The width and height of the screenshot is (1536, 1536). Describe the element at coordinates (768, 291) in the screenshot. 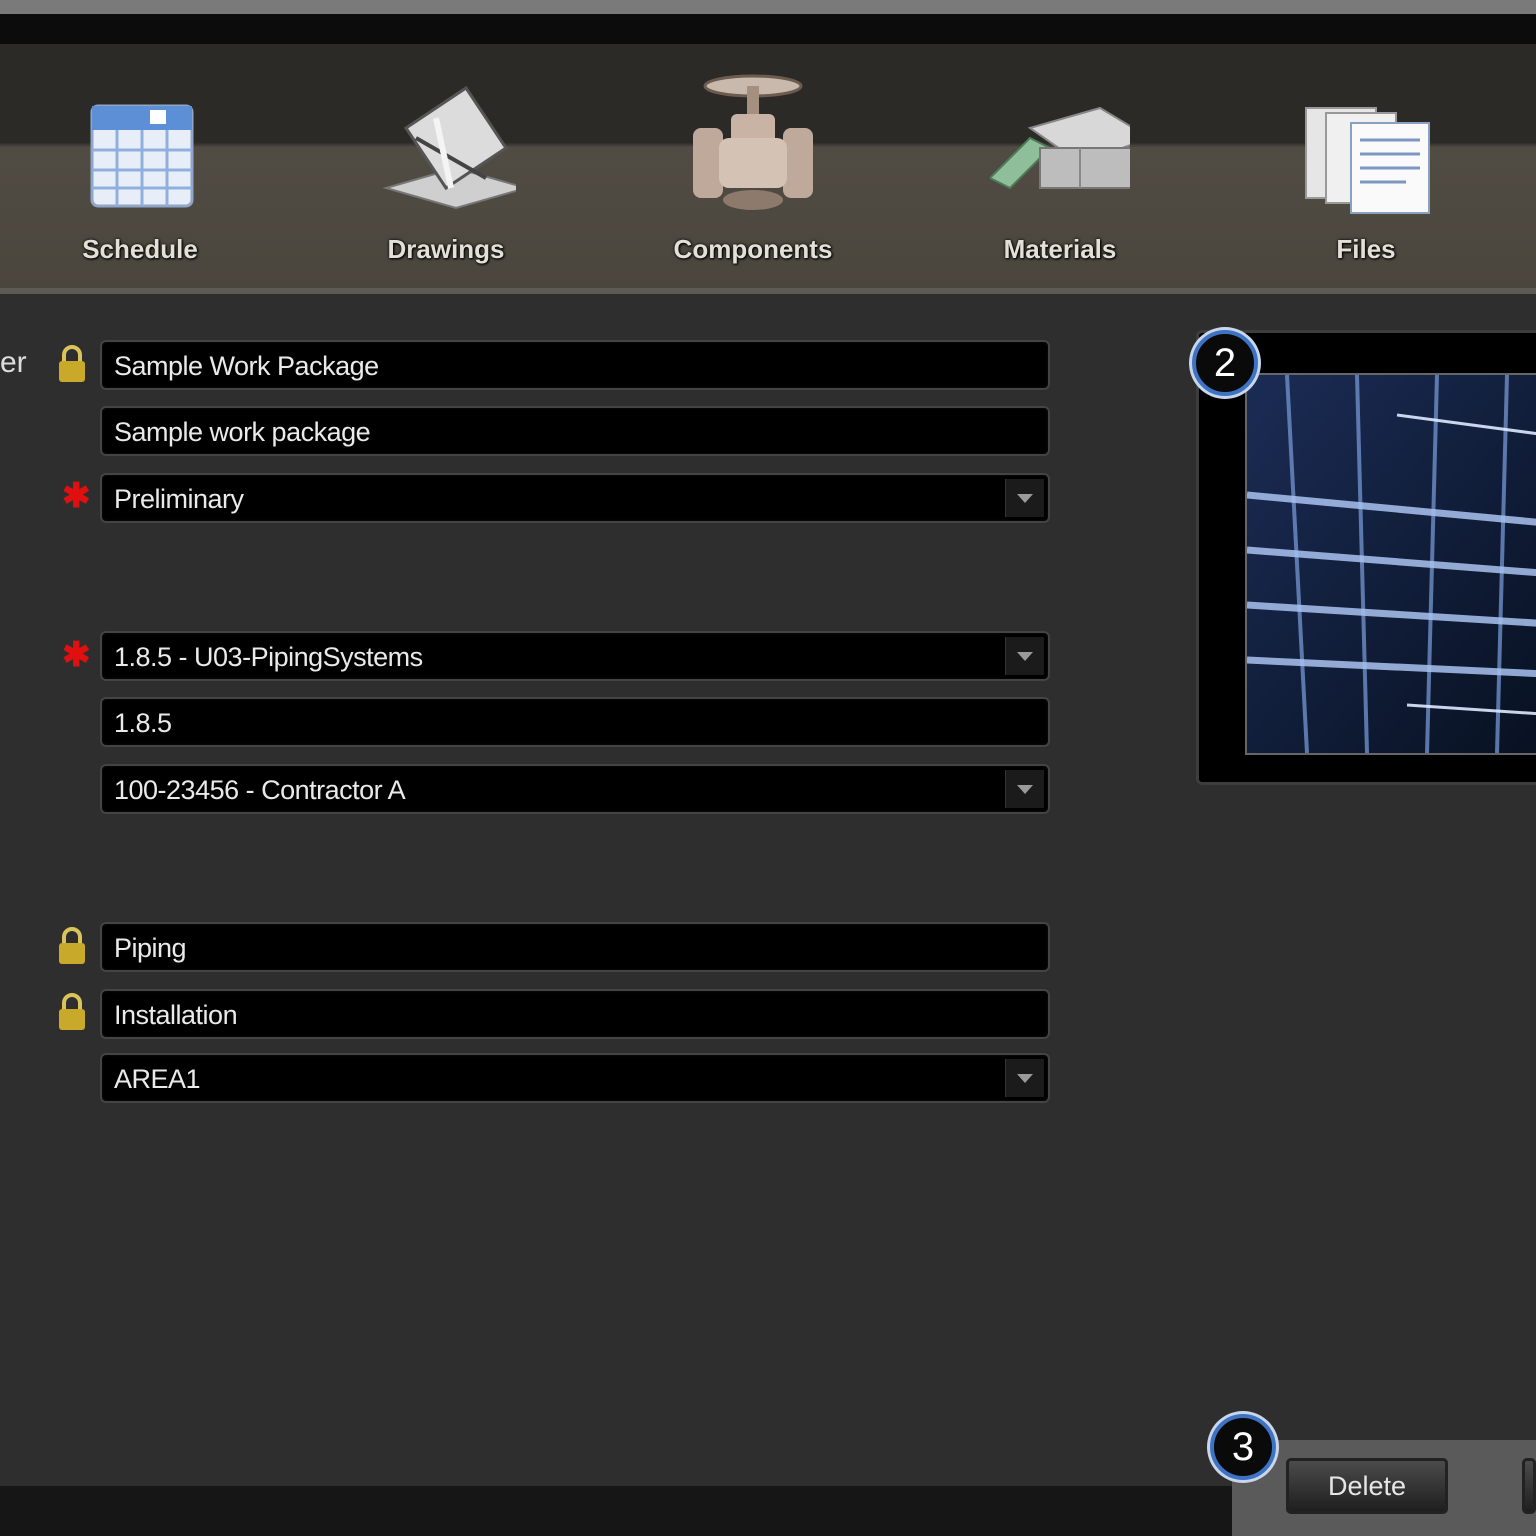

I see `toolbar-divider` at that location.